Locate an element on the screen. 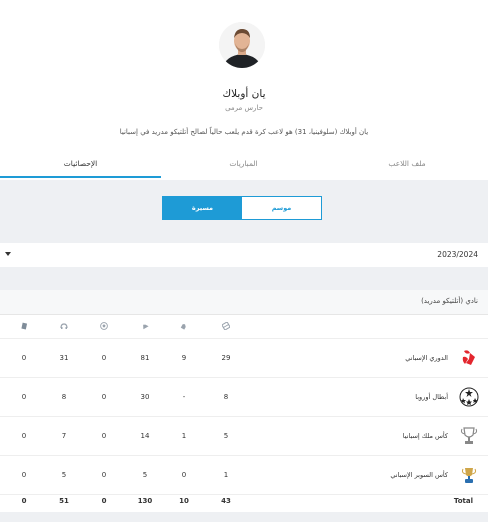  chevron-down-icon is located at coordinates (8, 254).